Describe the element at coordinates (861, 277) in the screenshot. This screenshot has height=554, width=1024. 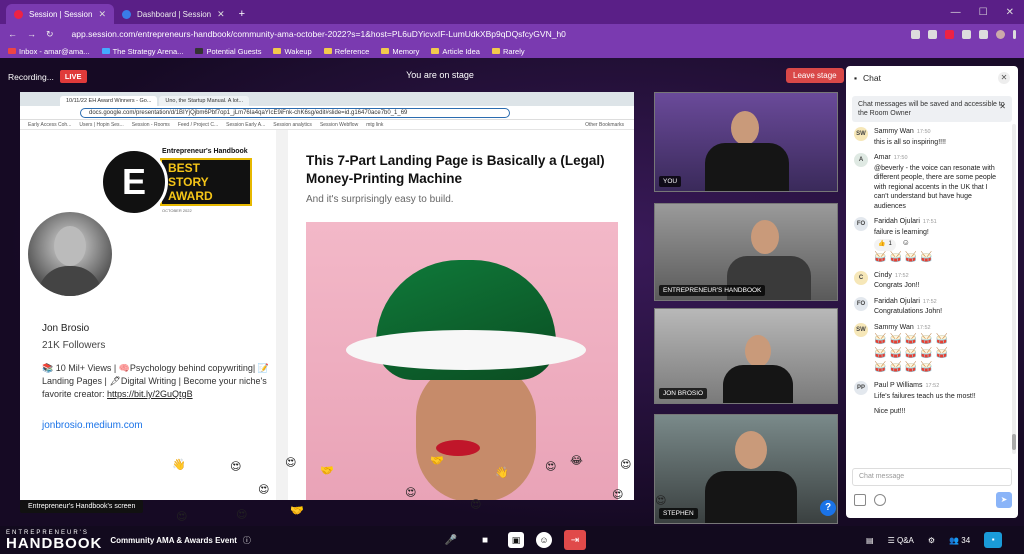
I see `avatar: C` at that location.